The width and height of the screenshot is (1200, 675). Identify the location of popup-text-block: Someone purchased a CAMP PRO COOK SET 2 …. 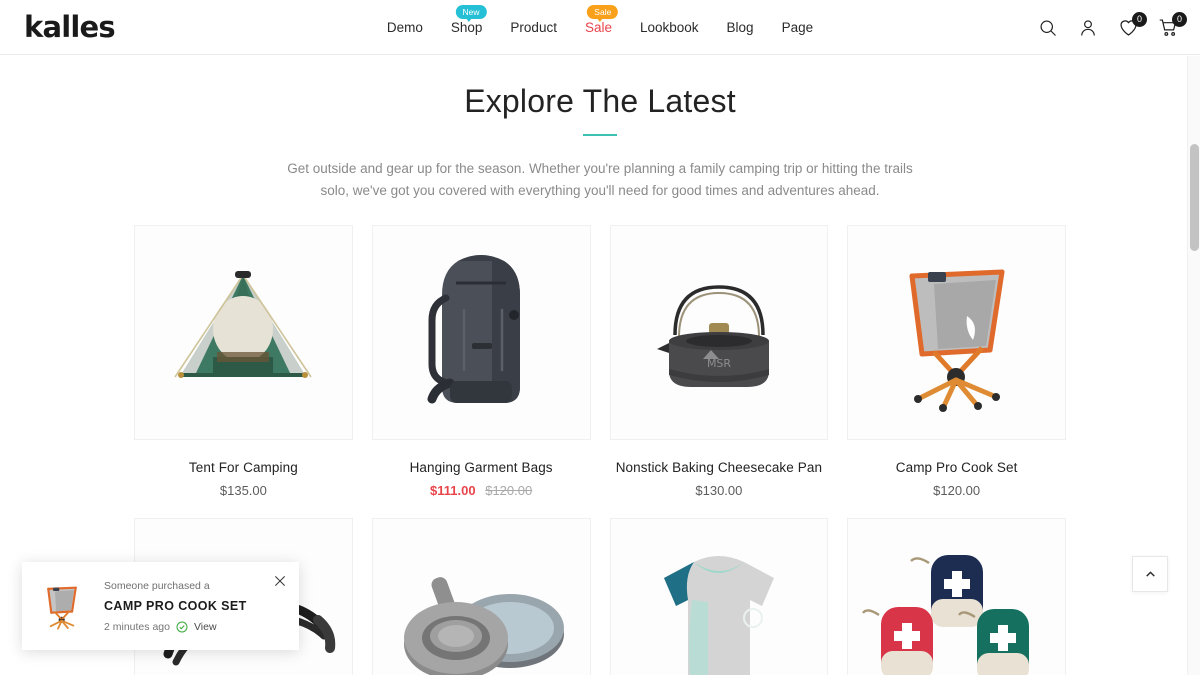
(196, 606).